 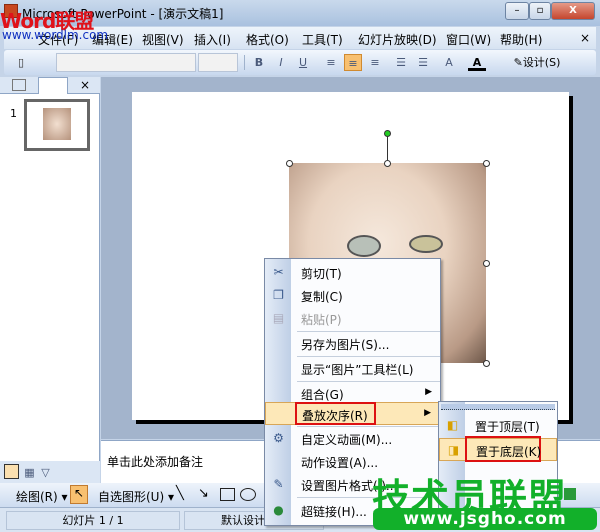 I want to click on menu-format: 格式(O), so click(x=267, y=39).